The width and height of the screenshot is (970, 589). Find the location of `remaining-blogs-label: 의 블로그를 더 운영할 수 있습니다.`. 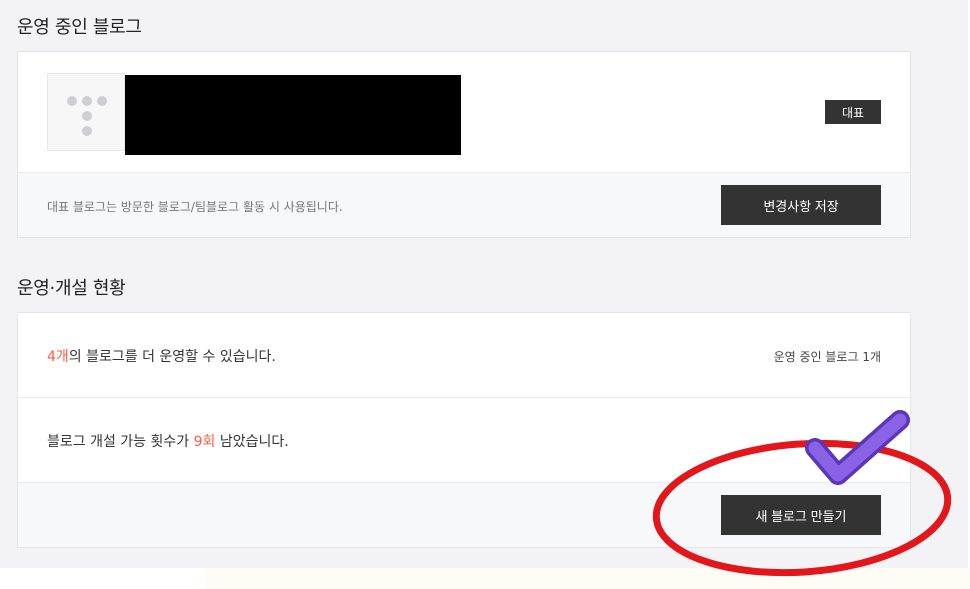

remaining-blogs-label: 의 블로그를 더 운영할 수 있습니다. is located at coordinates (172, 357).